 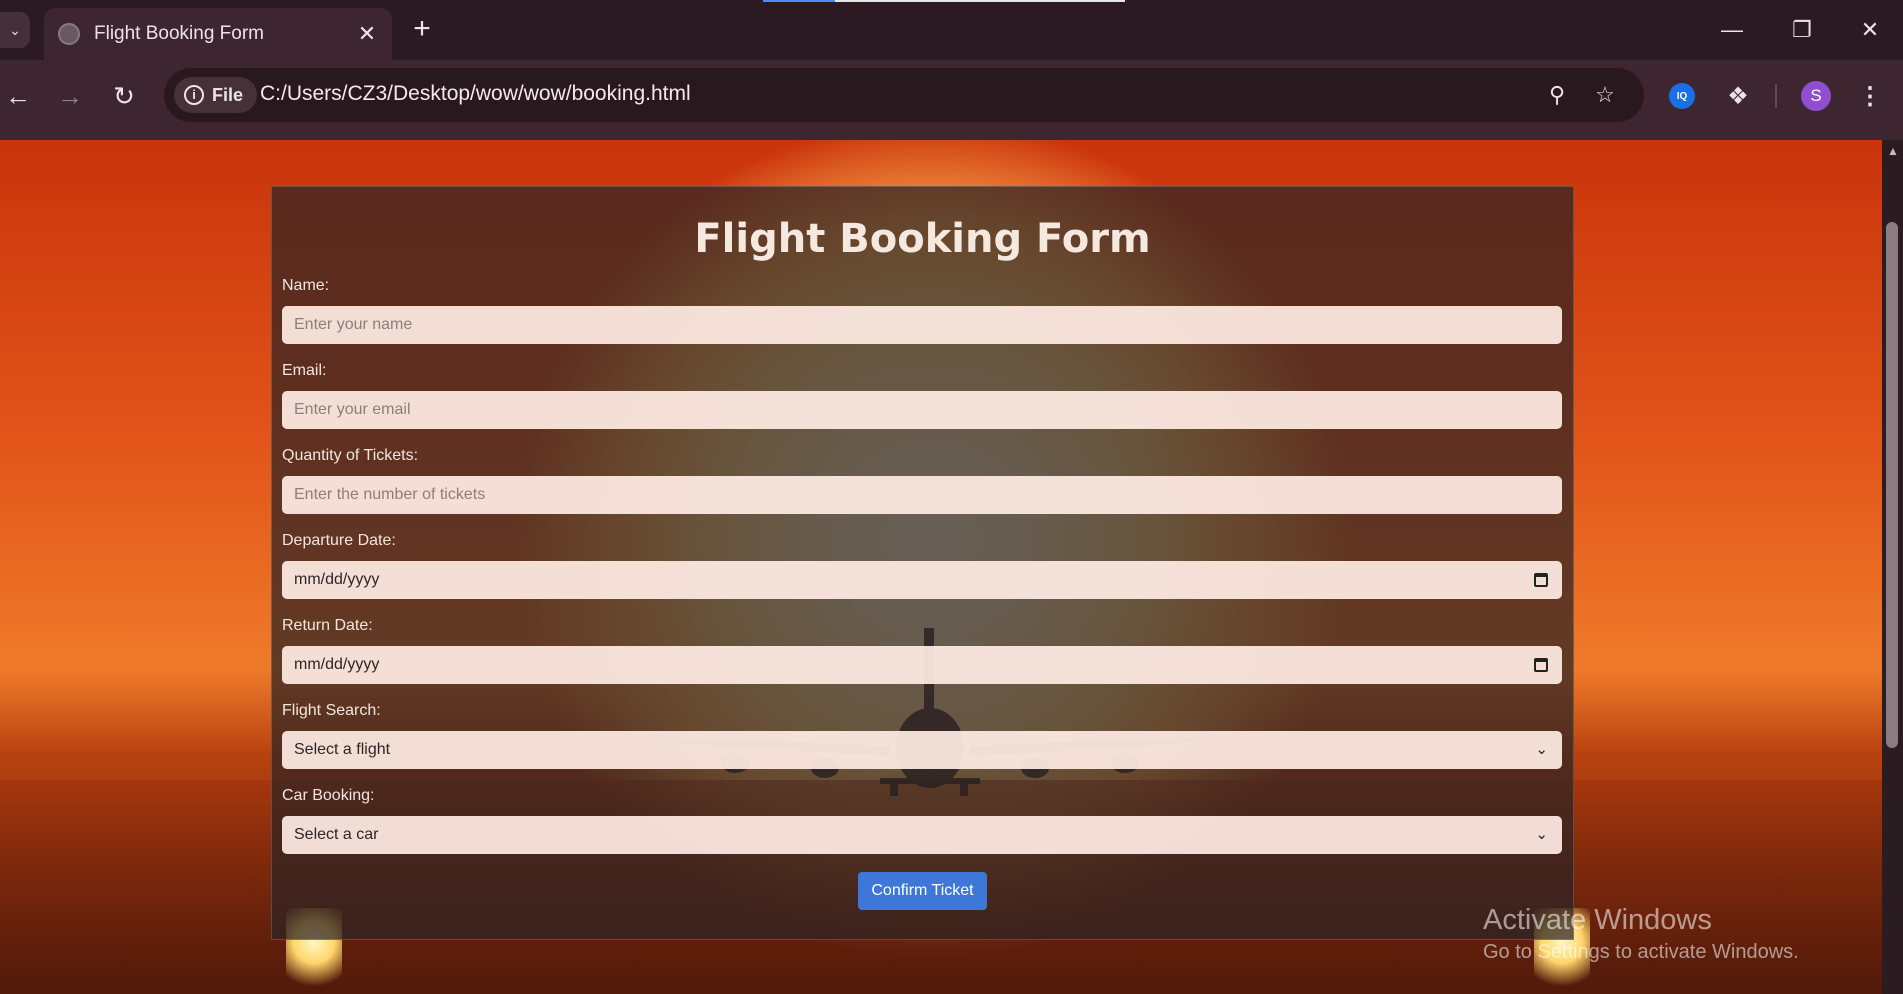 I want to click on extension-iq-icon: IQ, so click(x=1682, y=96).